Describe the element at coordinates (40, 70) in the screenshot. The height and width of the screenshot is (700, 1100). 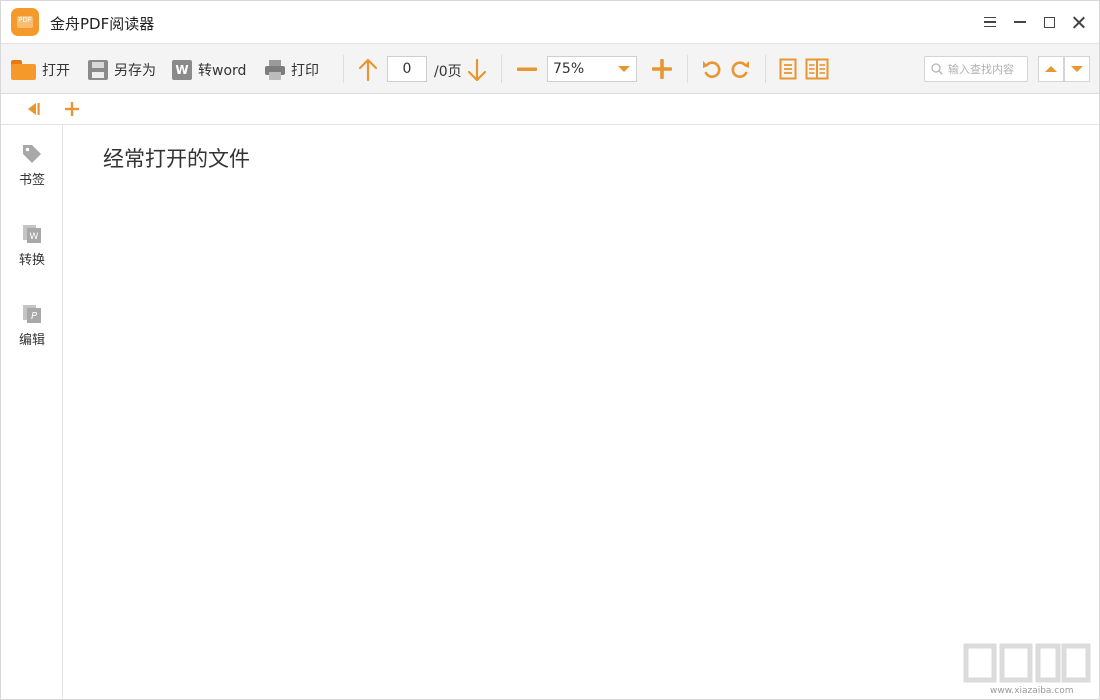
I see `open-button: 打开` at that location.